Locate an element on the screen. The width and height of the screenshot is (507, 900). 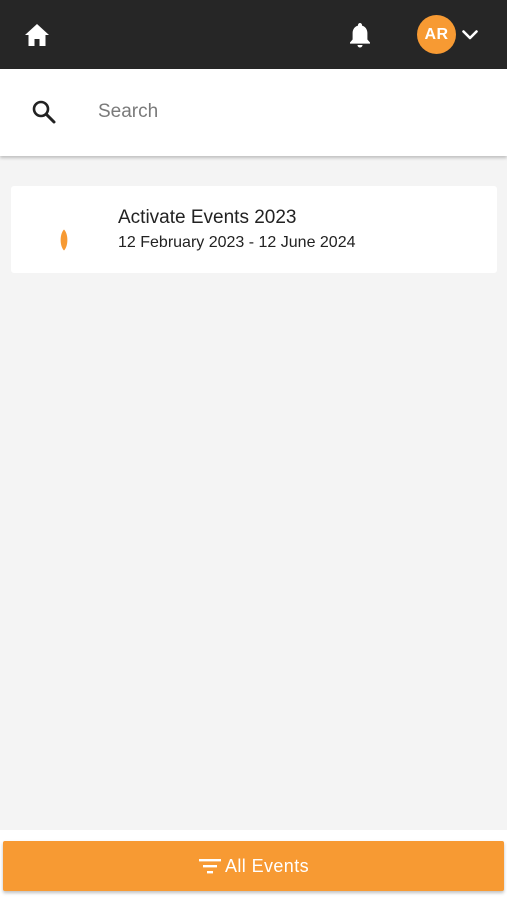
user-initials: AR is located at coordinates (436, 34).